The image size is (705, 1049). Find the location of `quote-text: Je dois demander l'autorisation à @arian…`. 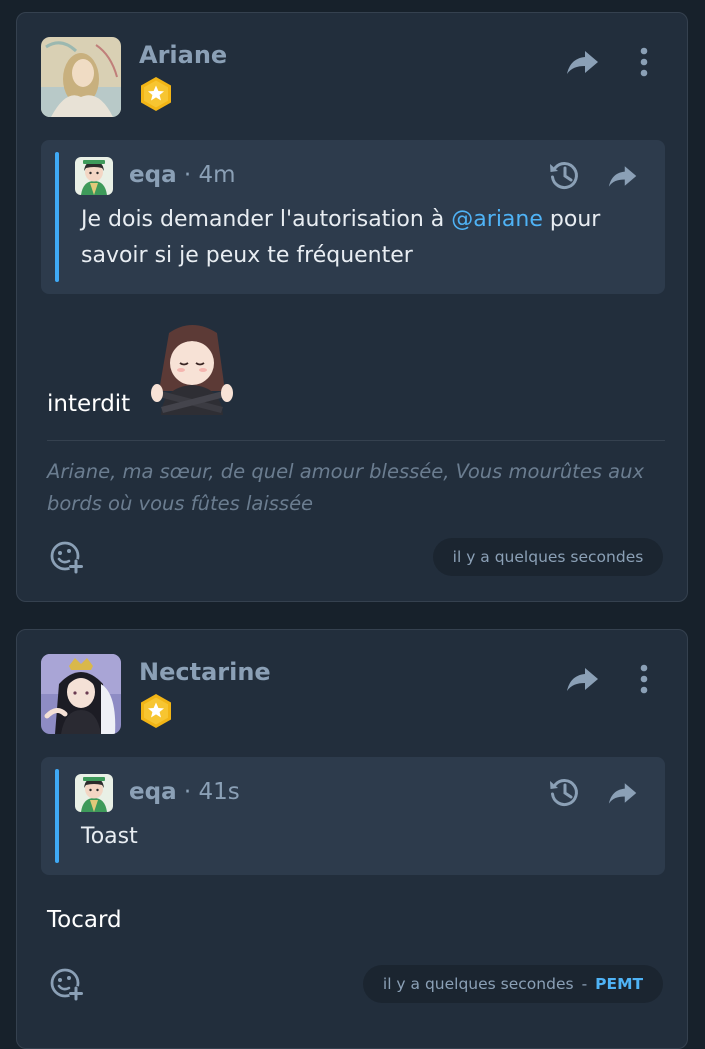

quote-text: Je dois demander l'autorisation à @arian… is located at coordinates (361, 238).